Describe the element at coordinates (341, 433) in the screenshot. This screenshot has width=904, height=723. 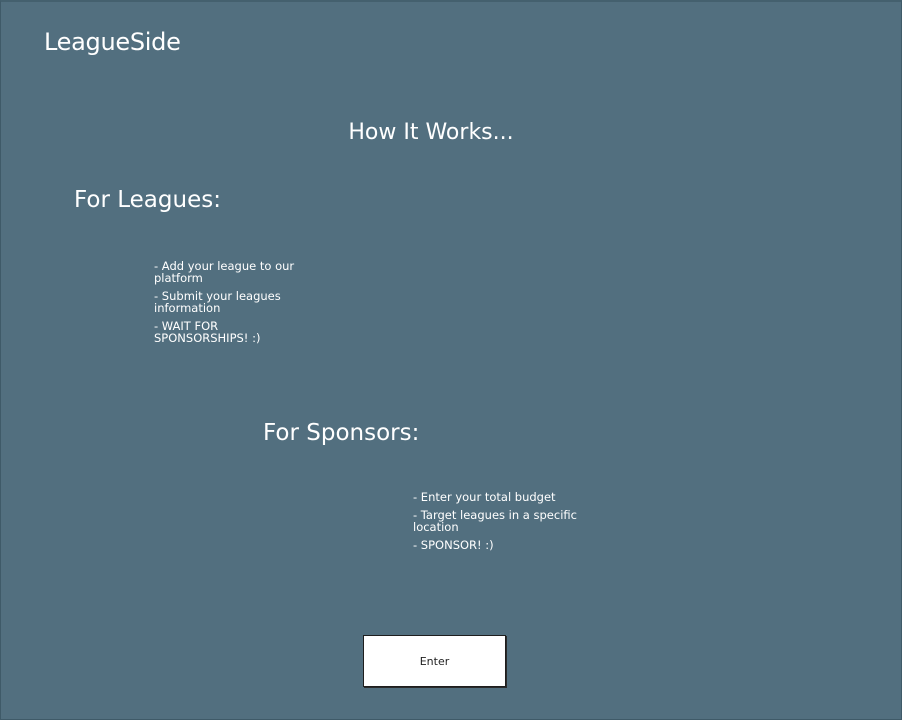
I see `sponsors-heading: For Sponsors:` at that location.